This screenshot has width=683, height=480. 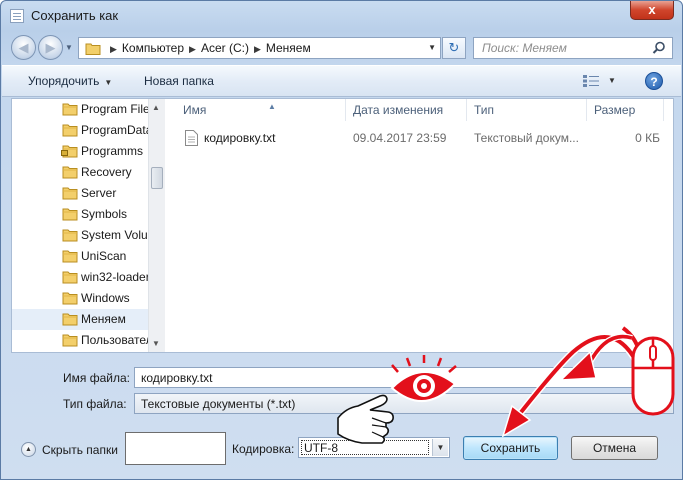 I want to click on tree-item: win32-loader, so click(x=80, y=277).